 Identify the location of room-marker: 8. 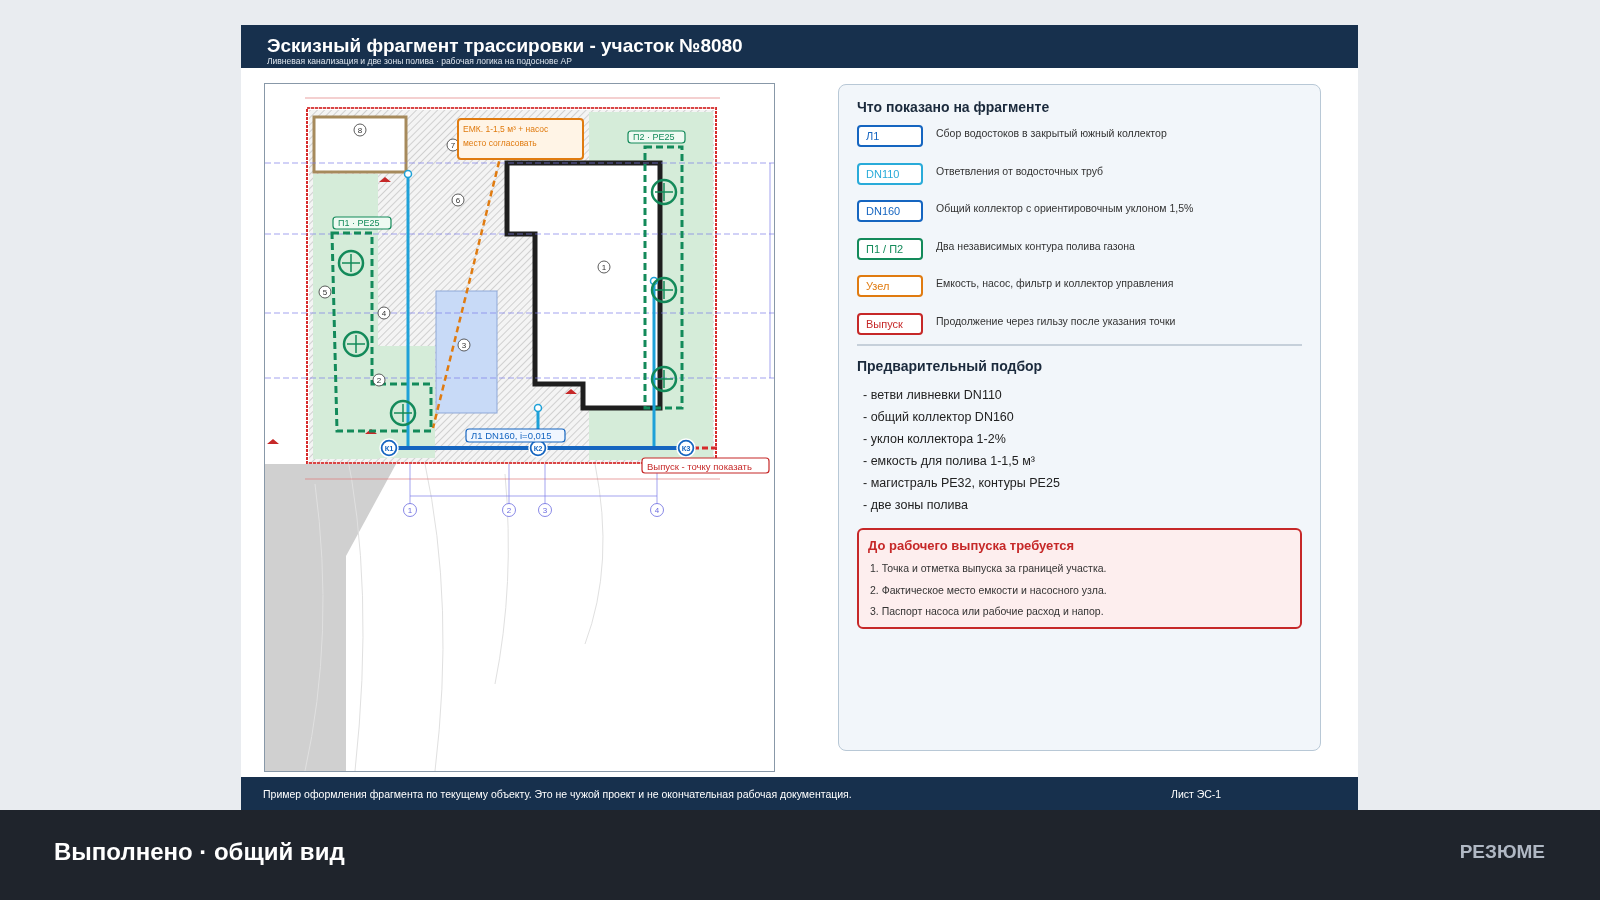
(360, 130).